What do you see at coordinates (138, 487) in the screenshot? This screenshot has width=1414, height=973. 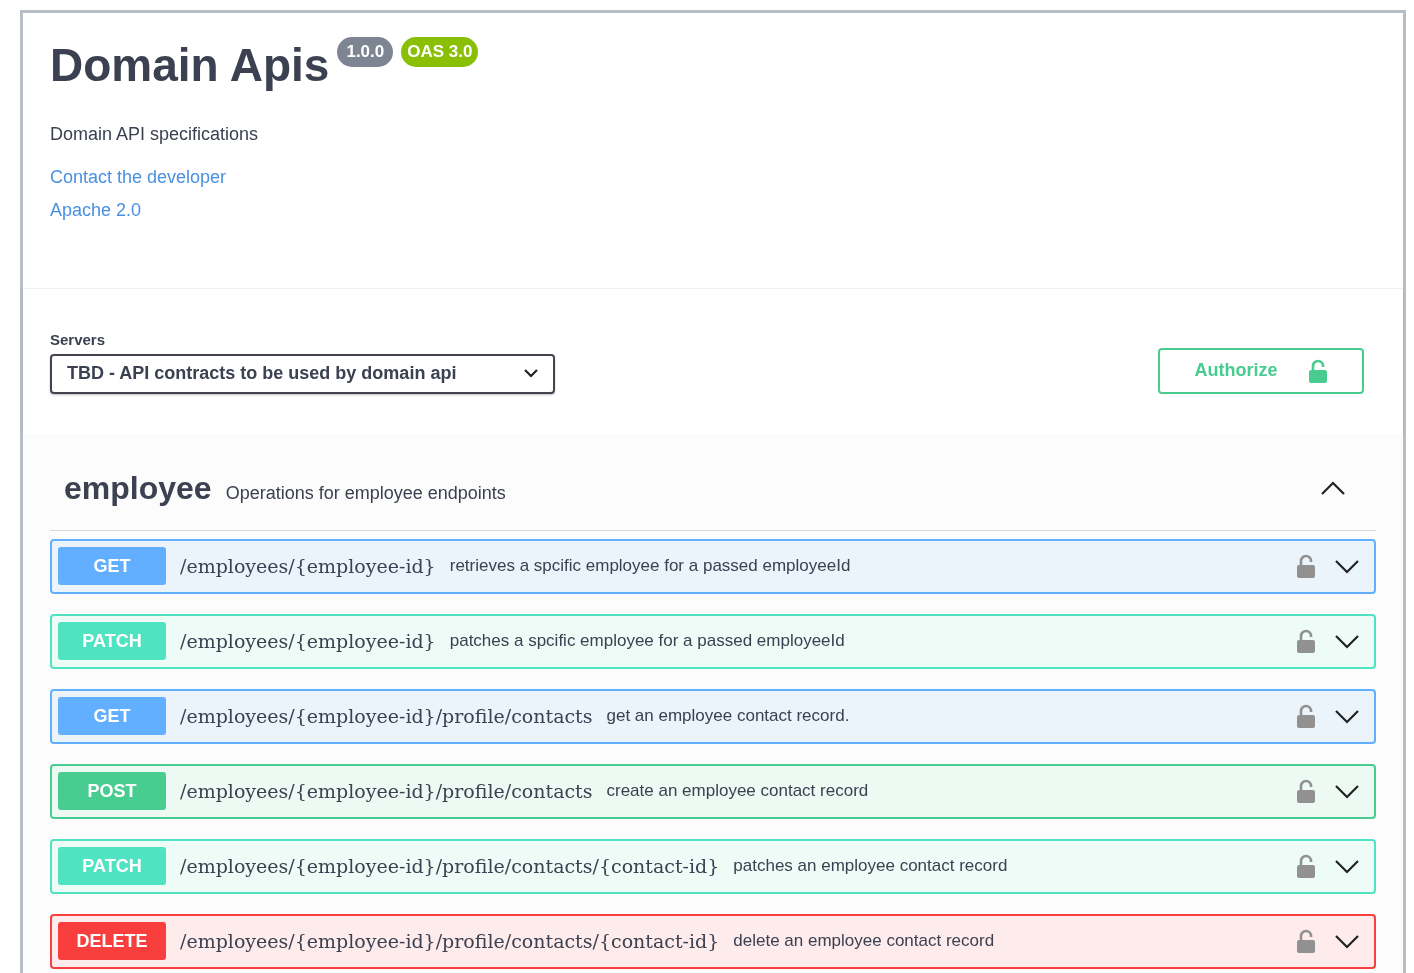 I see `section-title: employee` at bounding box center [138, 487].